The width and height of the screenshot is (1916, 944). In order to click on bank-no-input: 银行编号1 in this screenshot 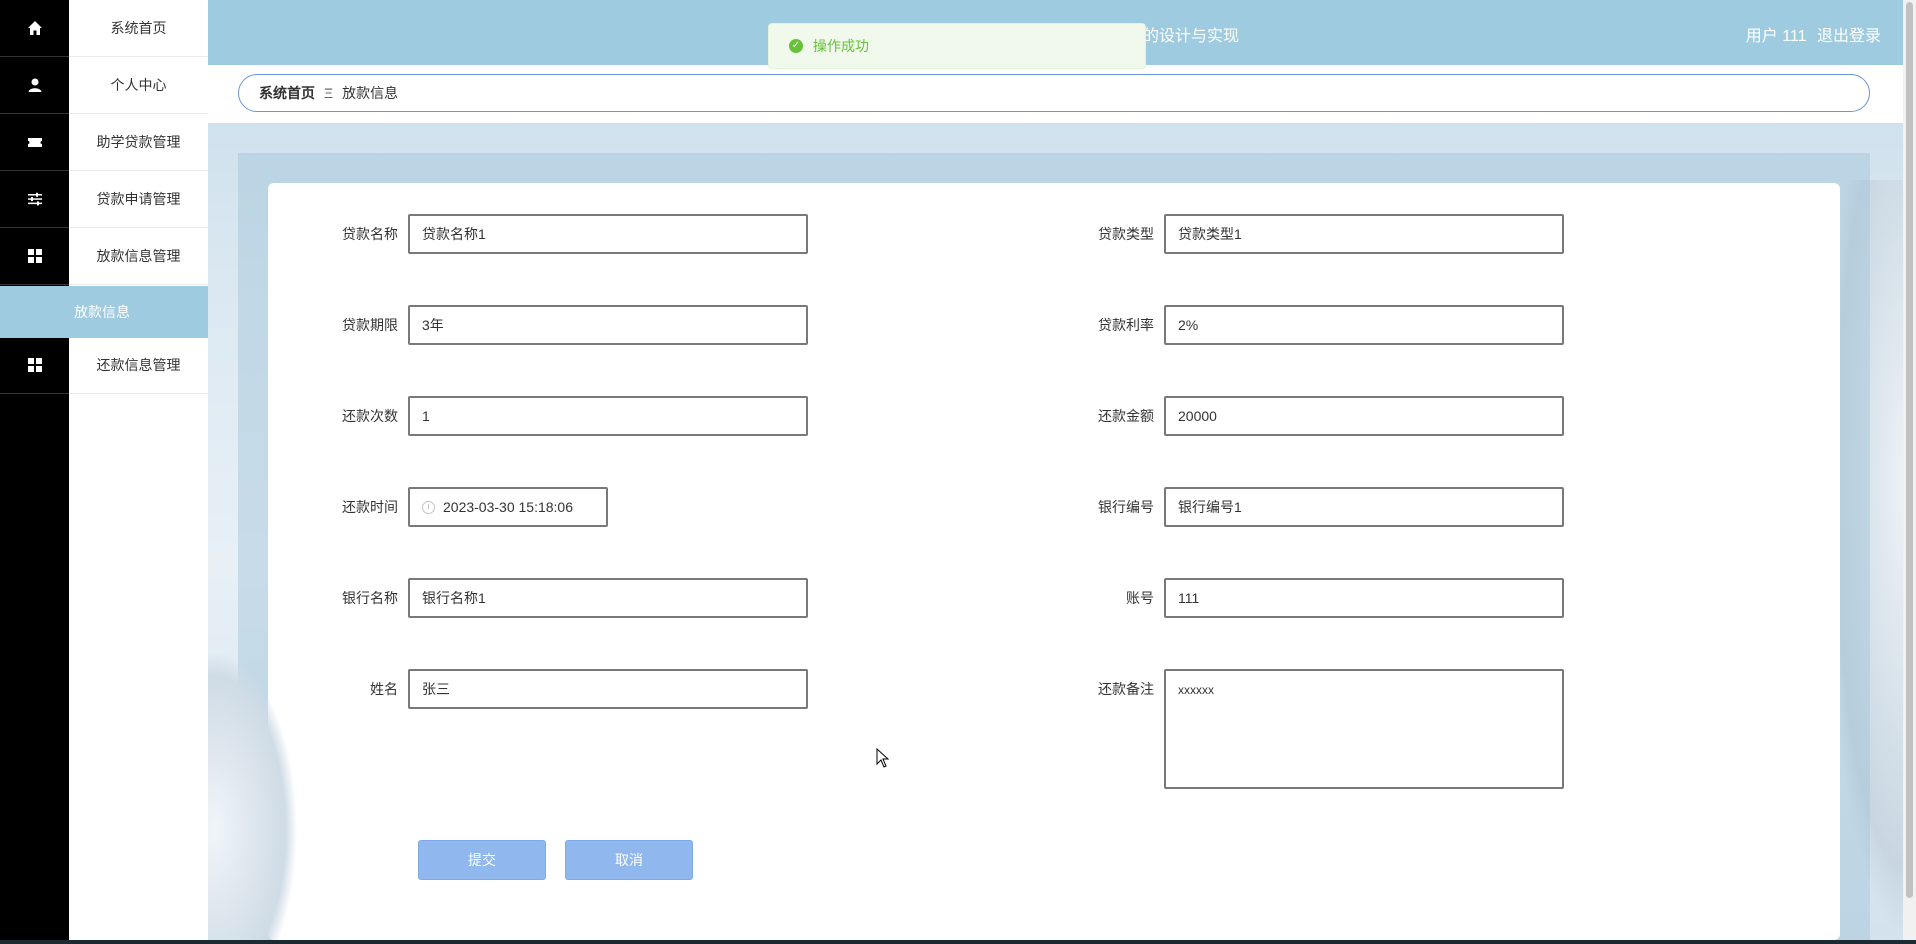, I will do `click(1364, 507)`.